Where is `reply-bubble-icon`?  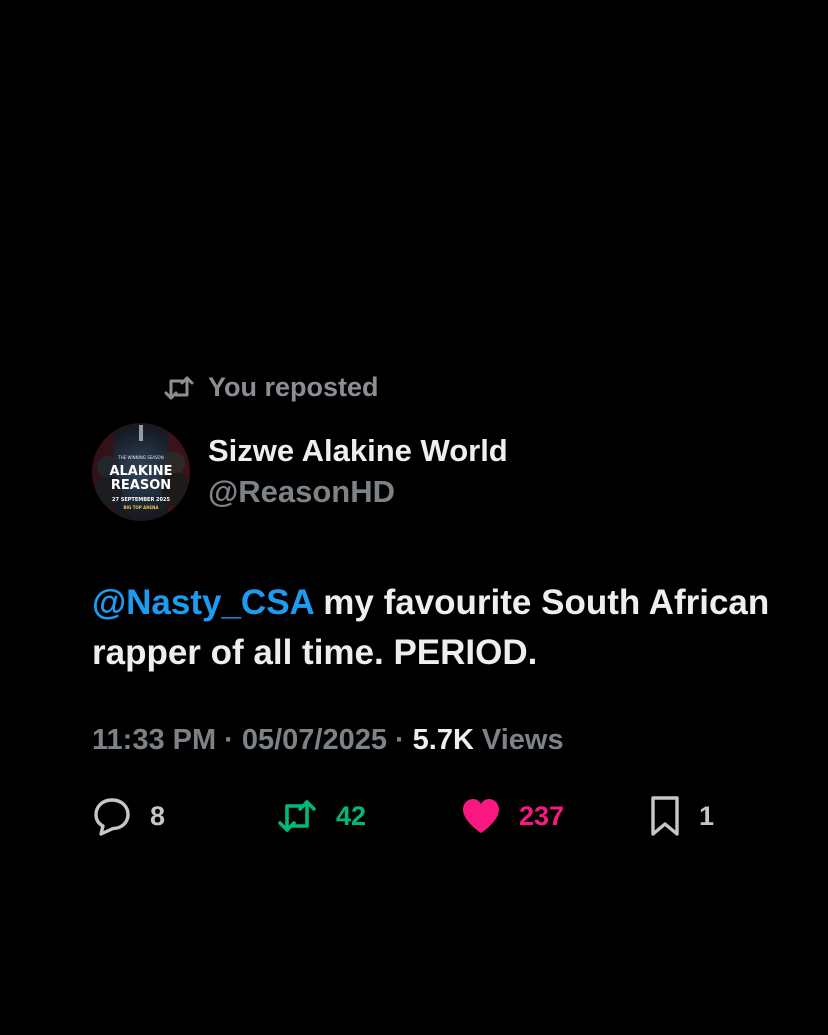
reply-bubble-icon is located at coordinates (112, 816).